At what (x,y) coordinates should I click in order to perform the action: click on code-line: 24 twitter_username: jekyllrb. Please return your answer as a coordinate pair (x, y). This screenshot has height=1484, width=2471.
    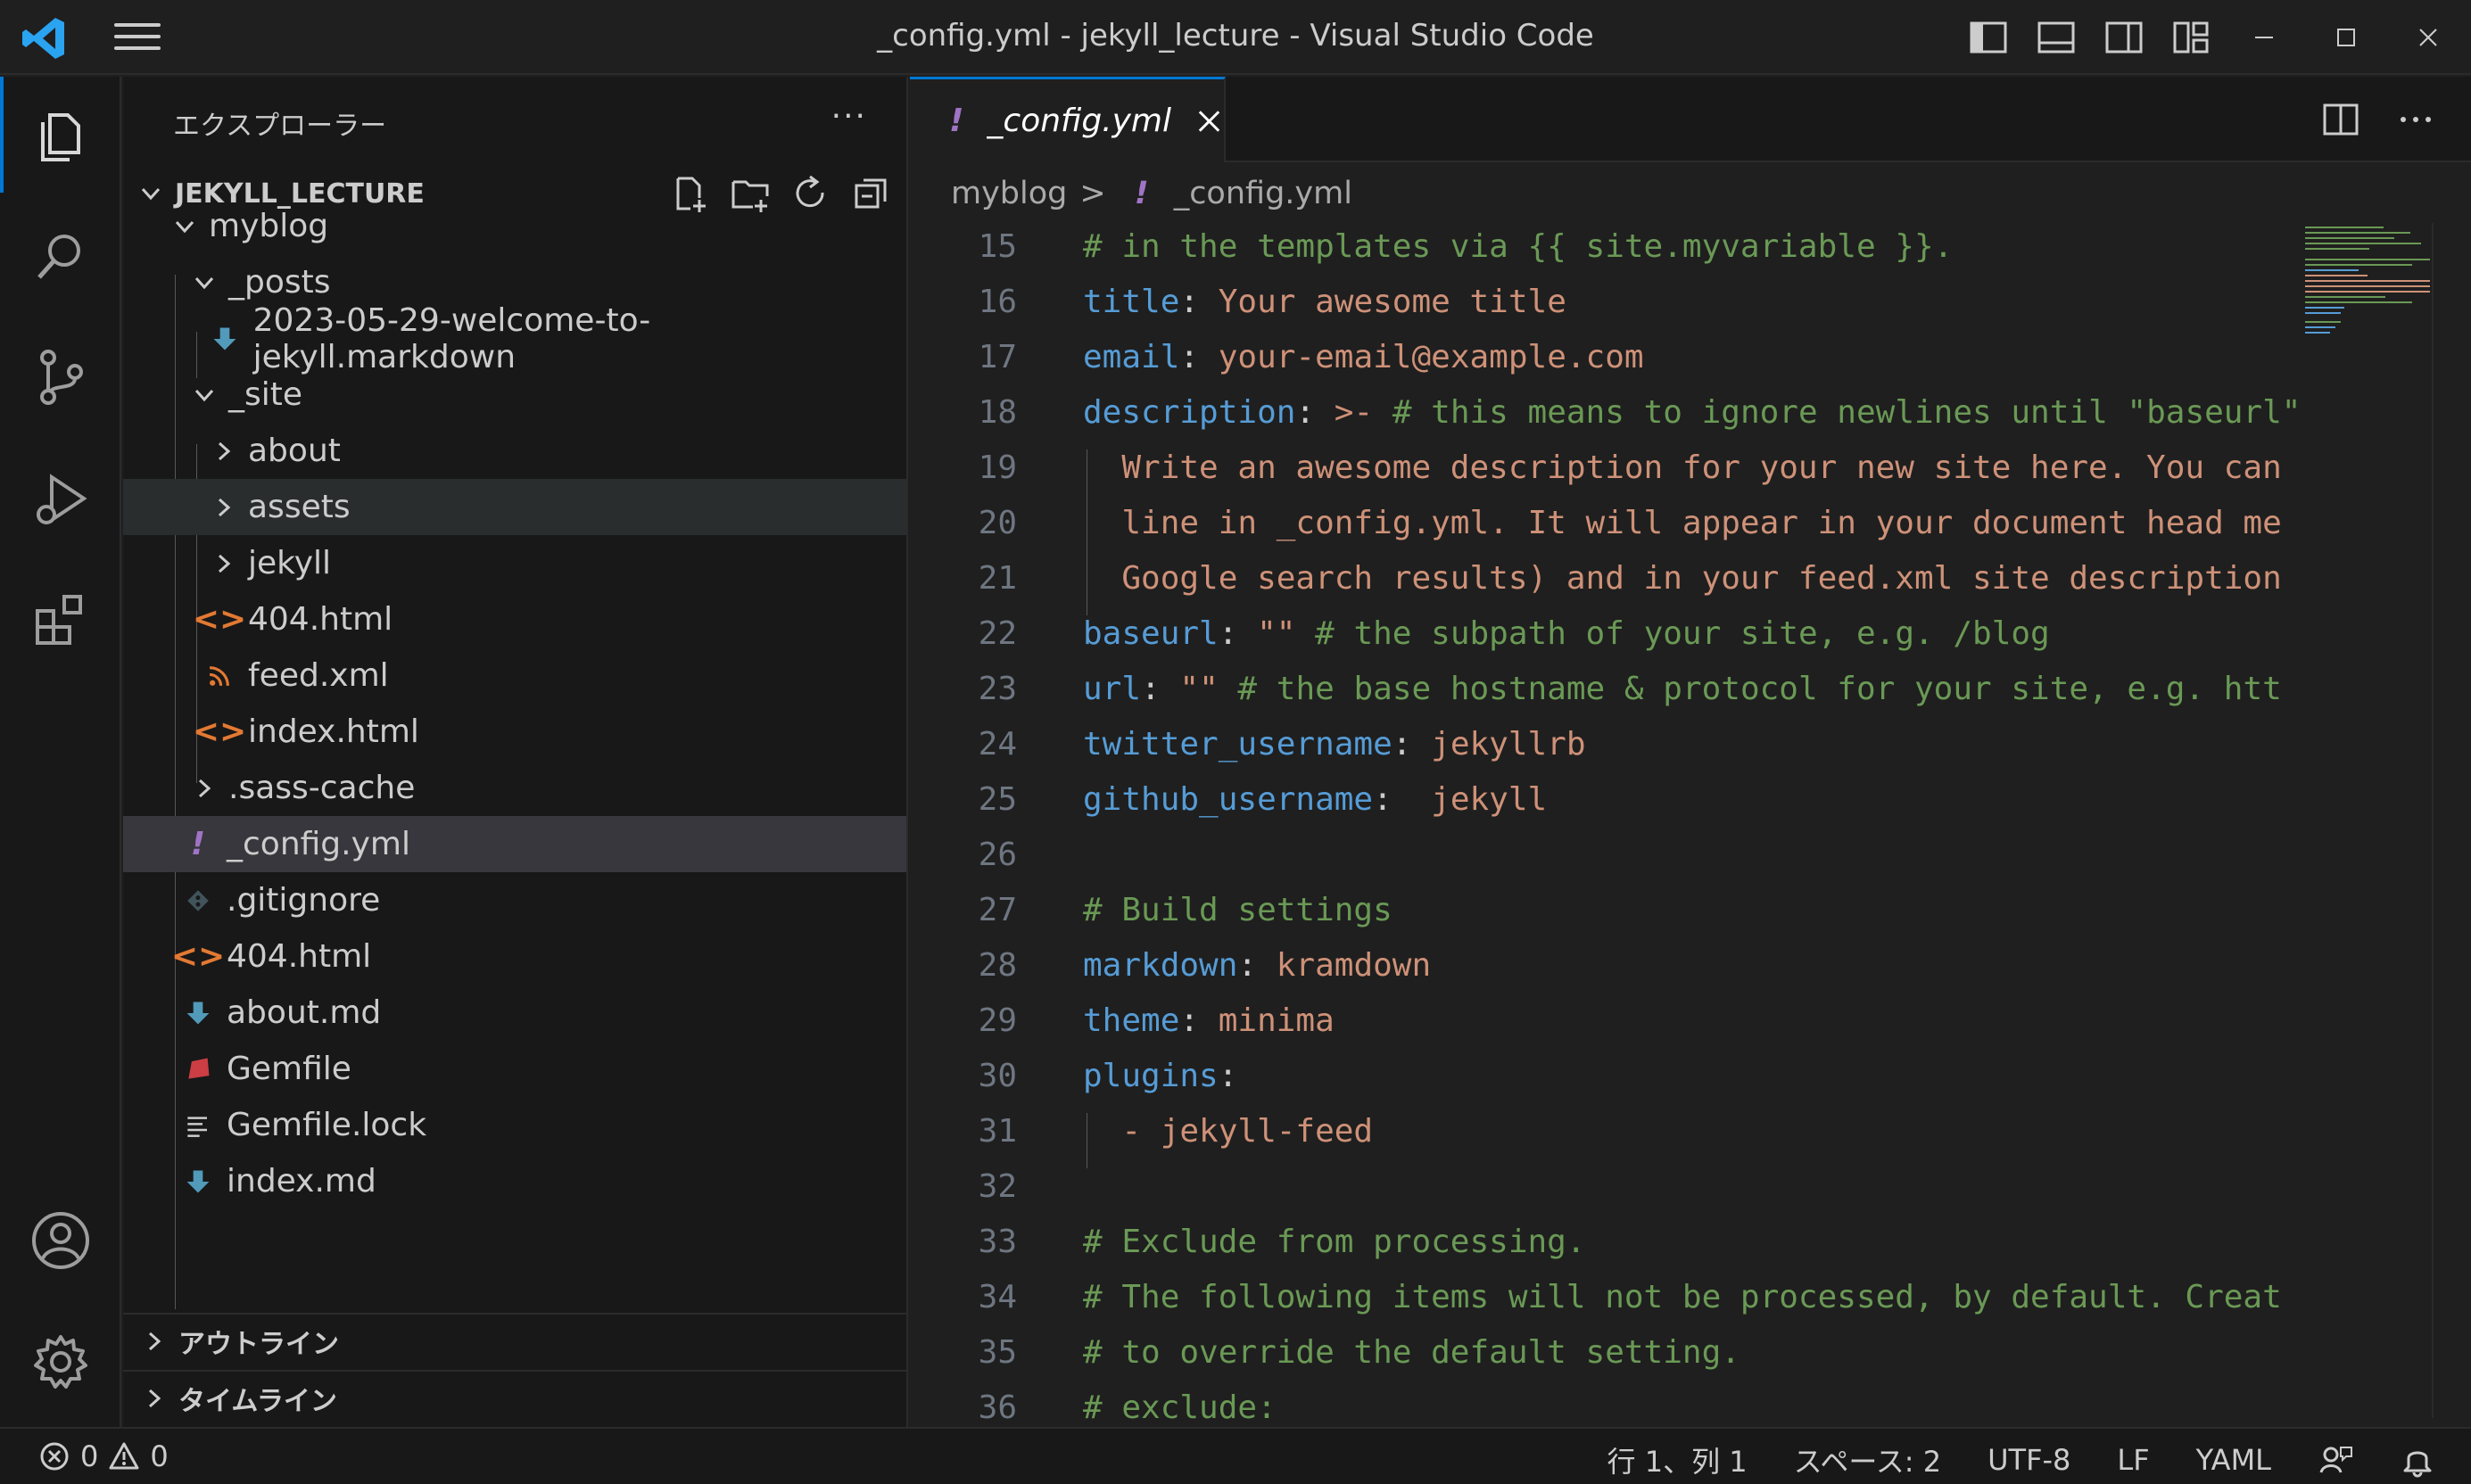
    Looking at the image, I should click on (1606, 751).